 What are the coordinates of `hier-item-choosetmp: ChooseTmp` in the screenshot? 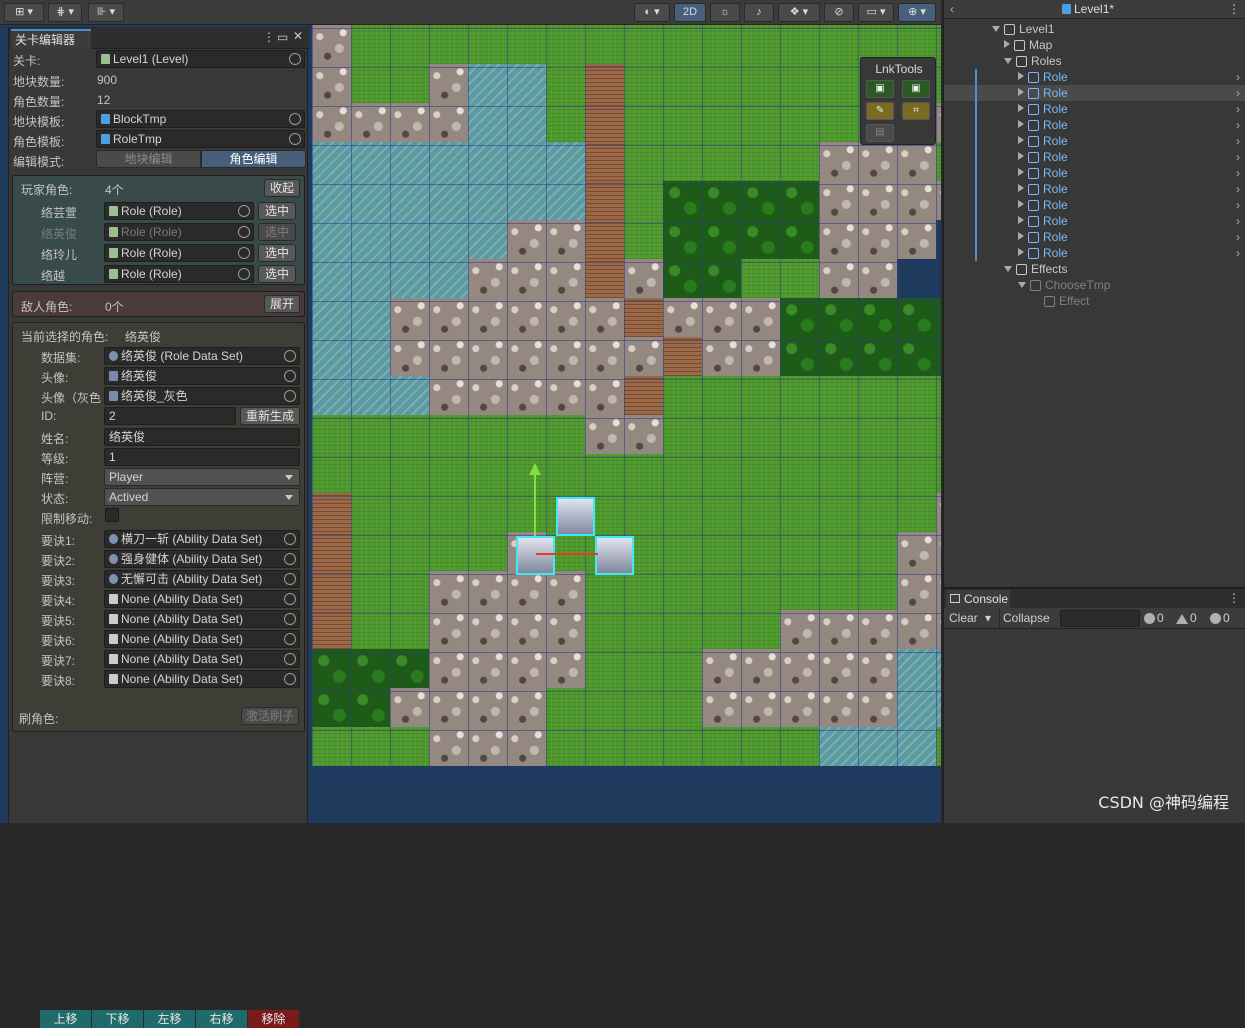 It's located at (1094, 285).